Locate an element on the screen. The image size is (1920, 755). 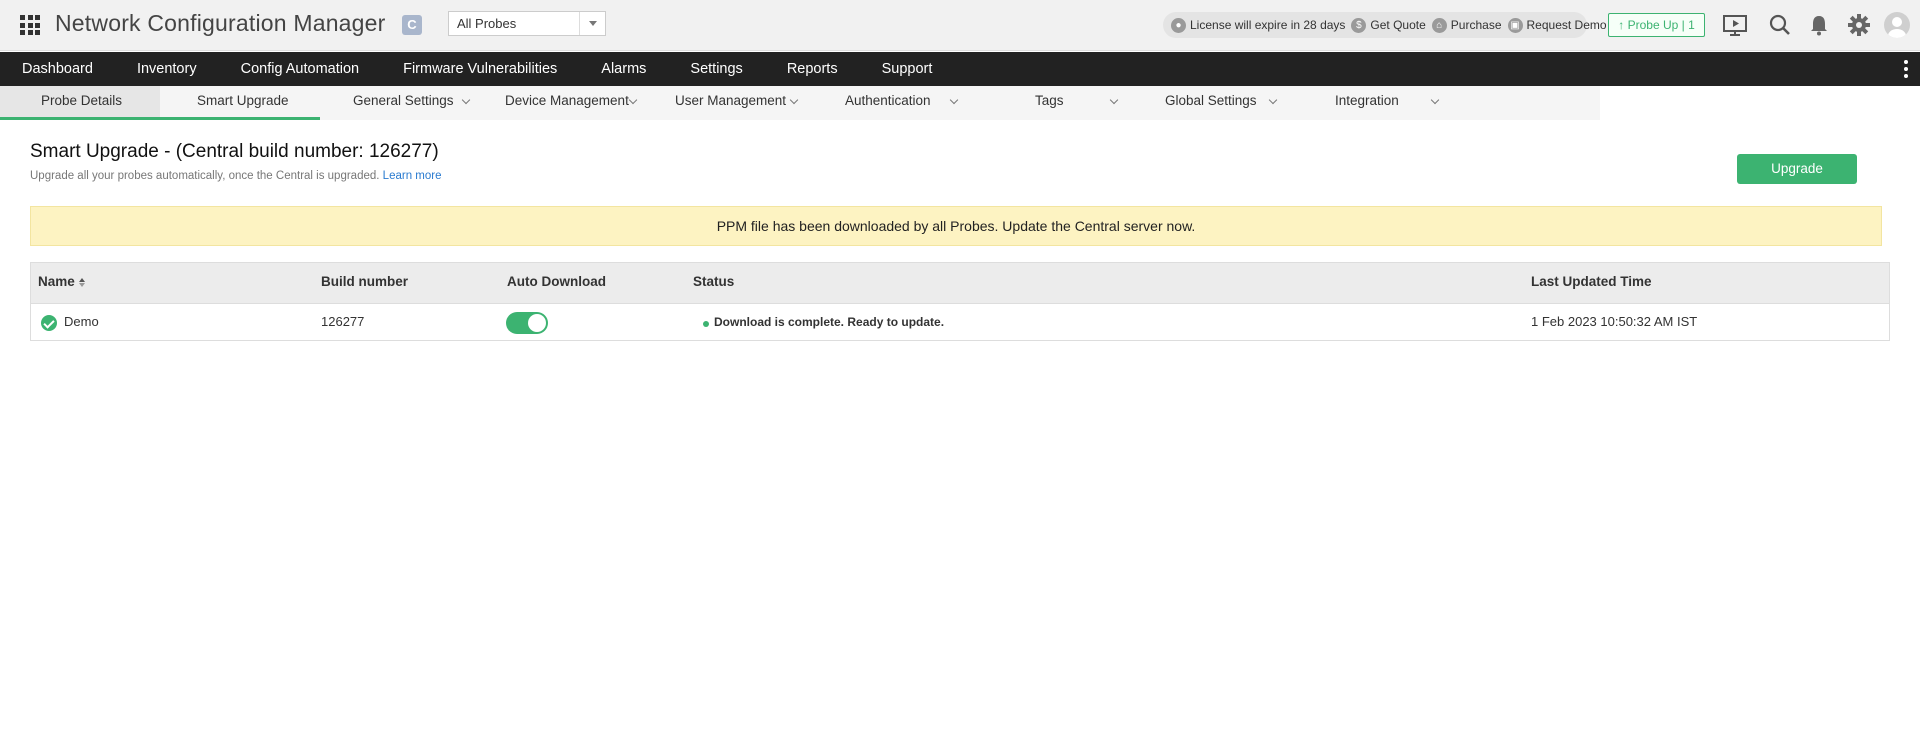
sort-icon is located at coordinates (82, 283).